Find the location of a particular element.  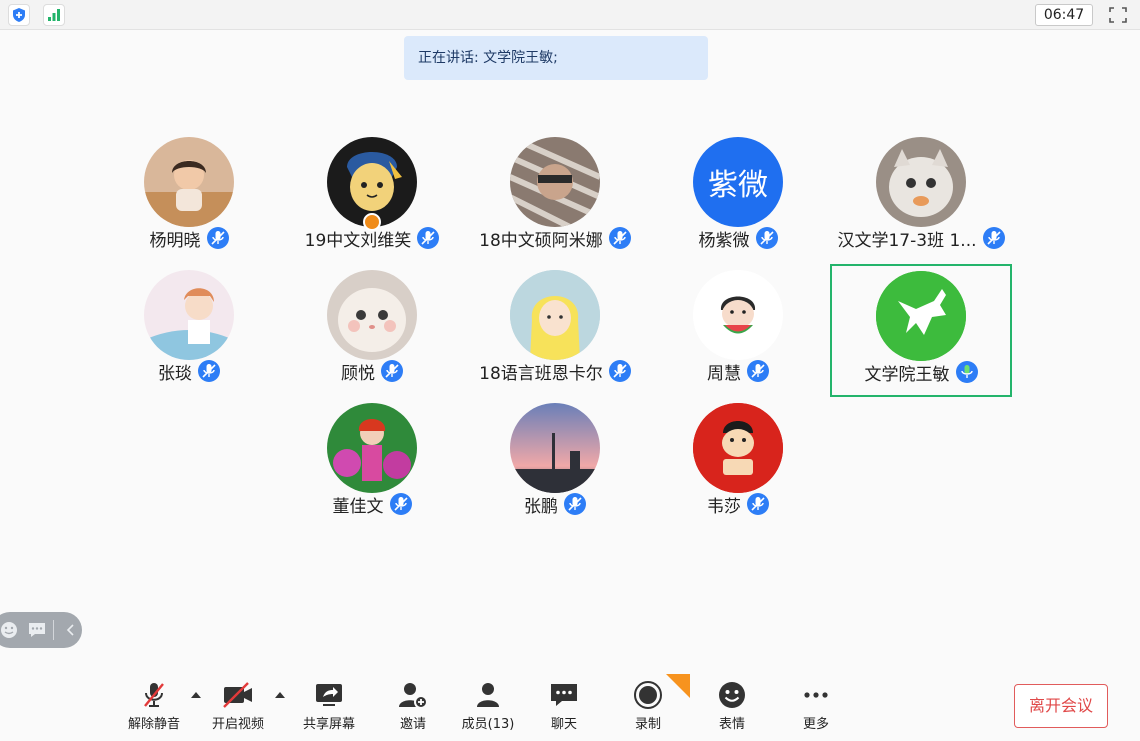

participant-name: 文学院王敏 is located at coordinates (907, 374).